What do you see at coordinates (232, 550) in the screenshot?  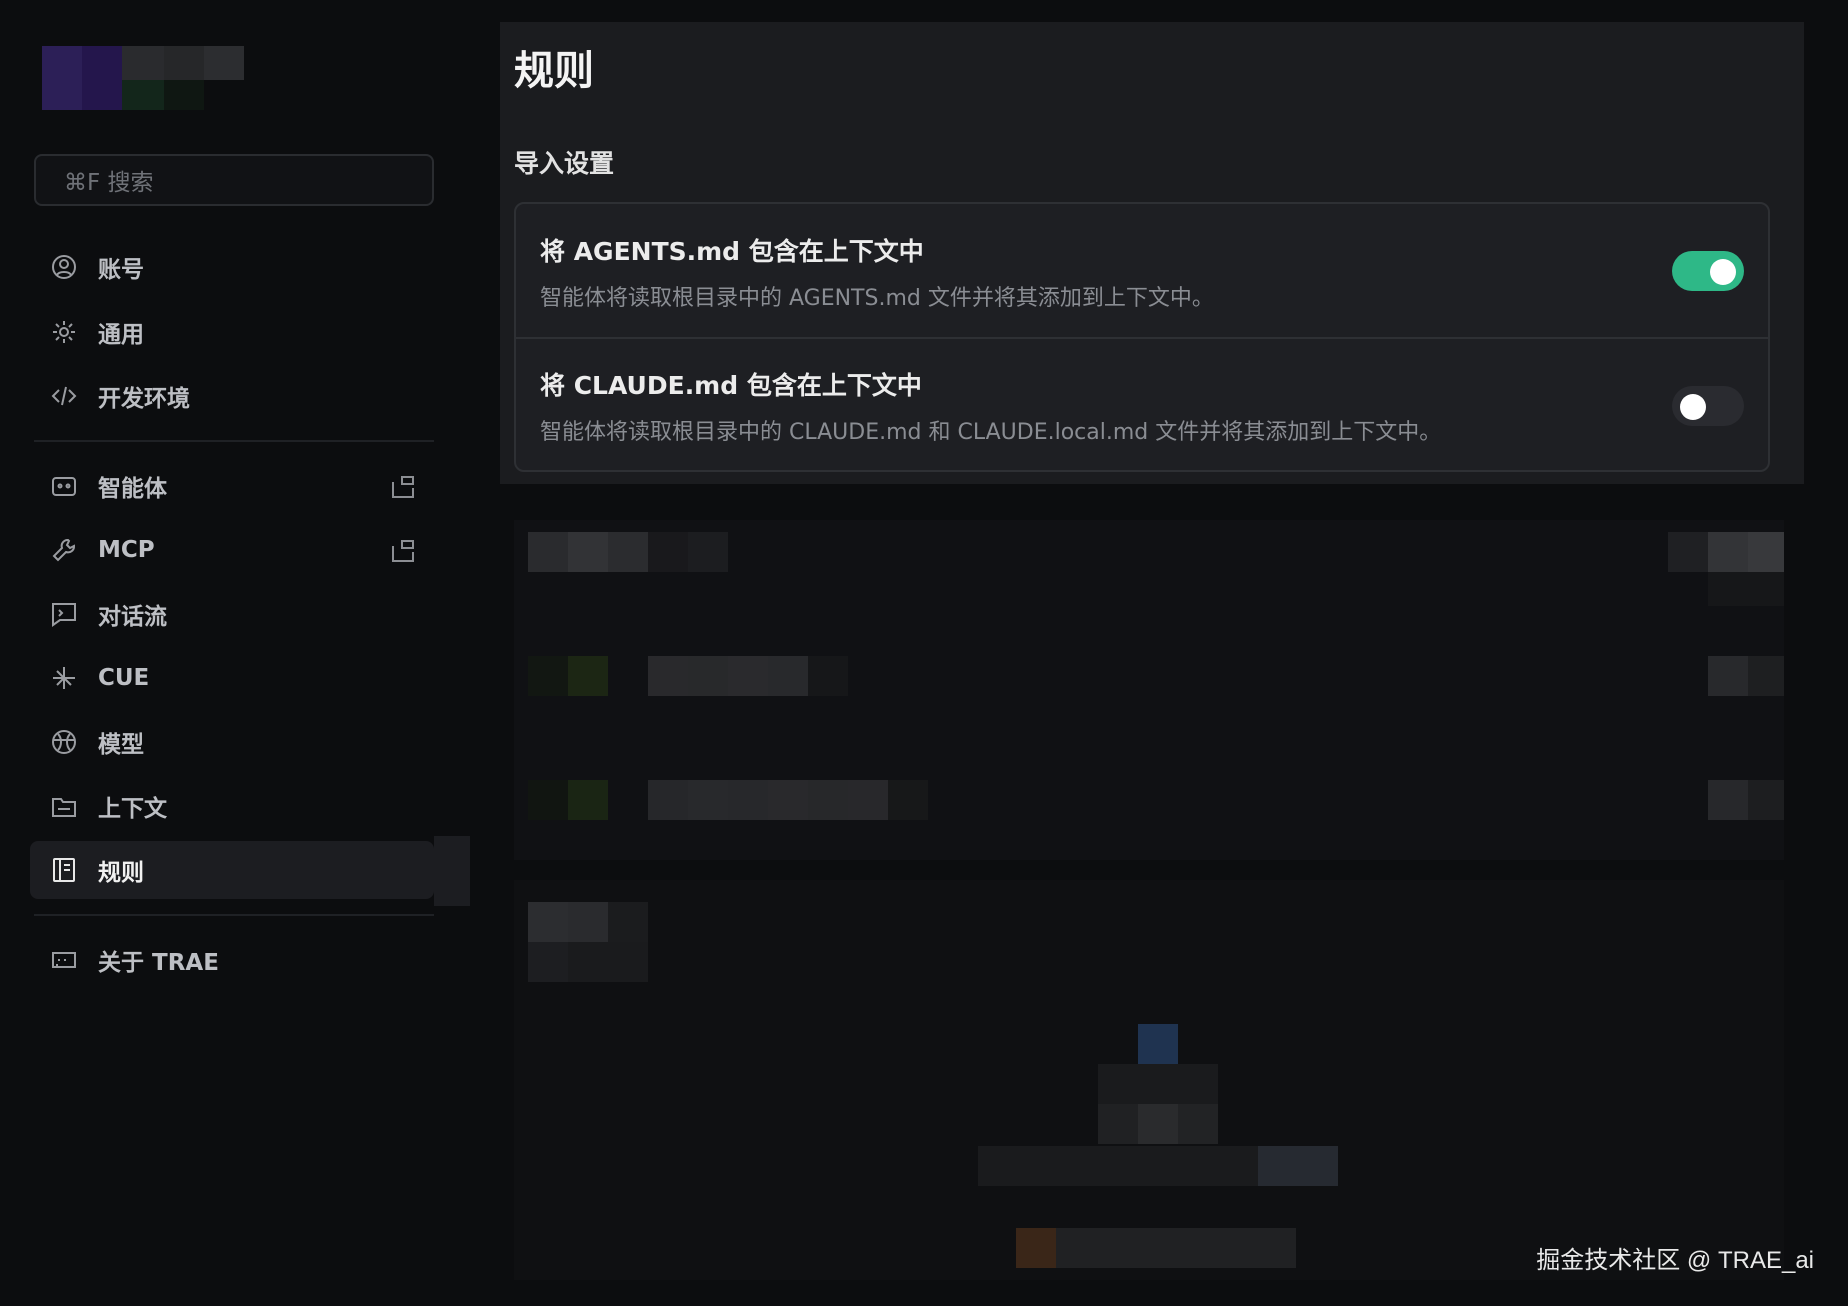 I see `sidebar-item-mcp: MCP` at bounding box center [232, 550].